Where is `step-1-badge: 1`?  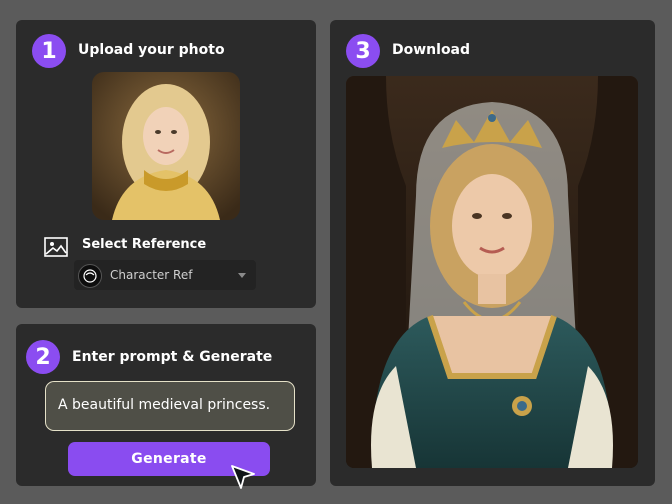
step-1-badge: 1 is located at coordinates (49, 51).